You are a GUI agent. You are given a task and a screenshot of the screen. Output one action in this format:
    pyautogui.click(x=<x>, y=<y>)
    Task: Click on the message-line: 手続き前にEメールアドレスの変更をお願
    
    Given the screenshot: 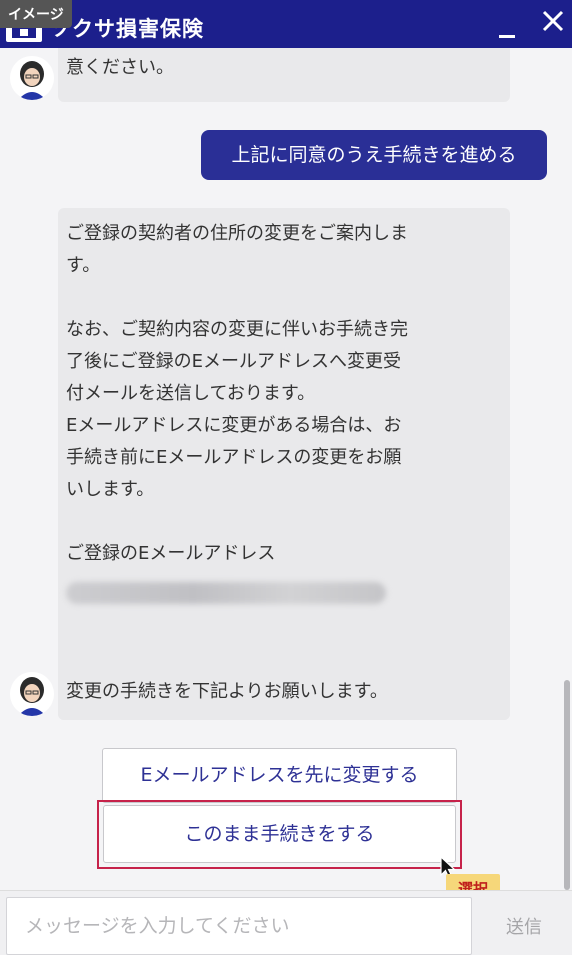 What is the action you would take?
    pyautogui.click(x=234, y=457)
    